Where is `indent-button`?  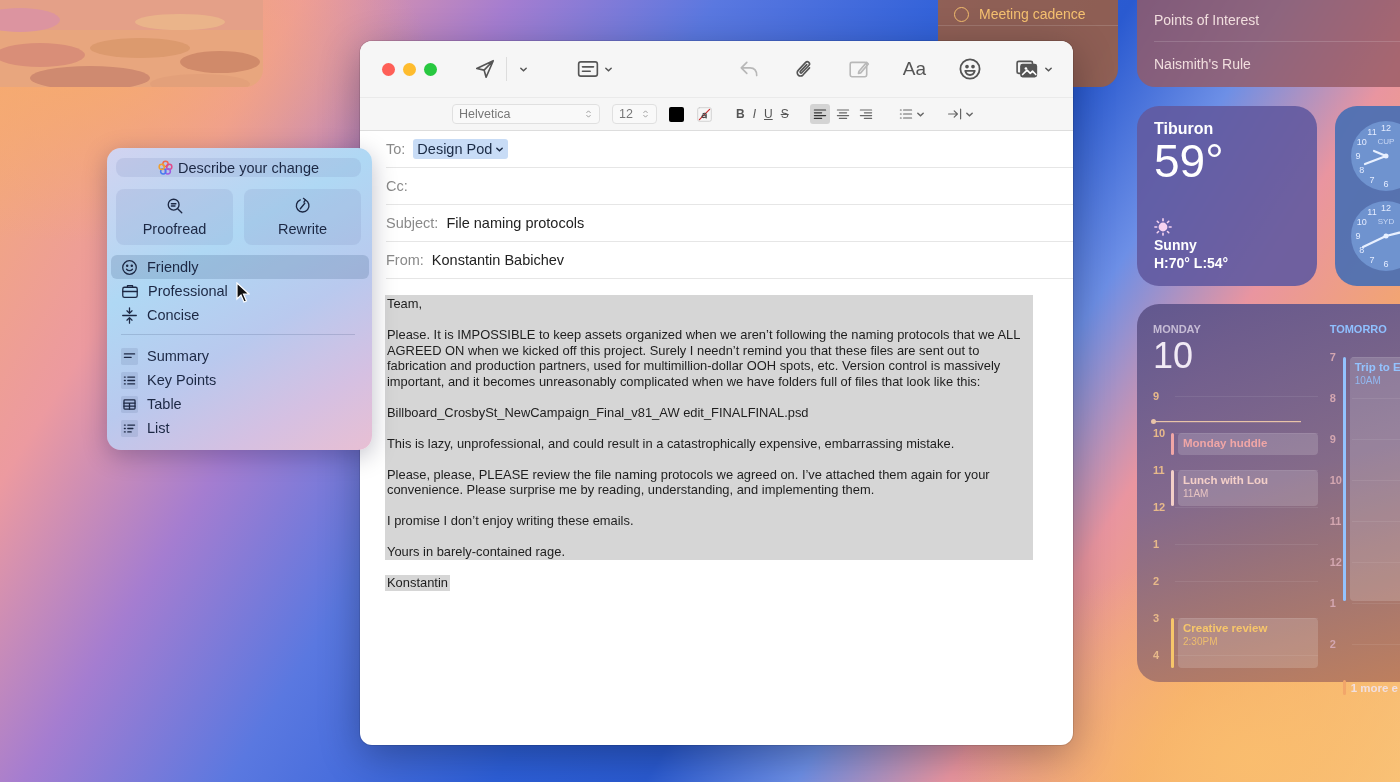
indent-button is located at coordinates (960, 114).